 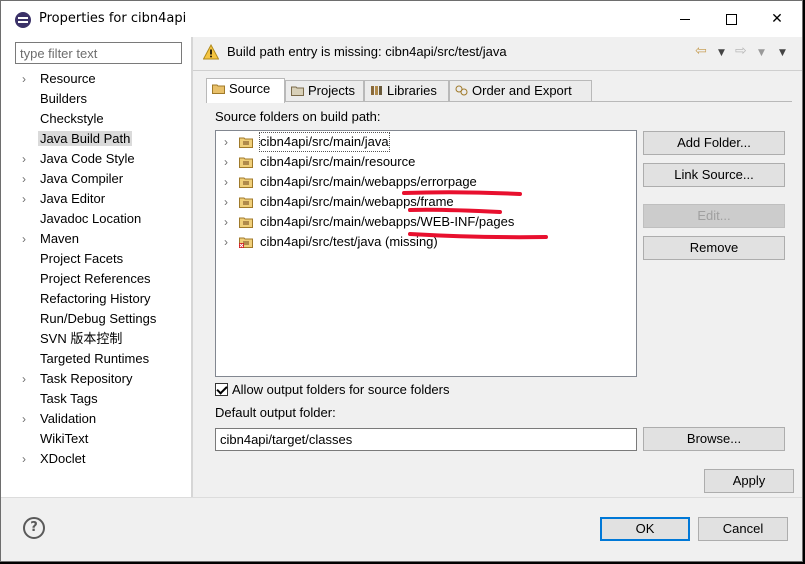 What do you see at coordinates (113, 18) in the screenshot?
I see `window-title: Properties for cibn4api` at bounding box center [113, 18].